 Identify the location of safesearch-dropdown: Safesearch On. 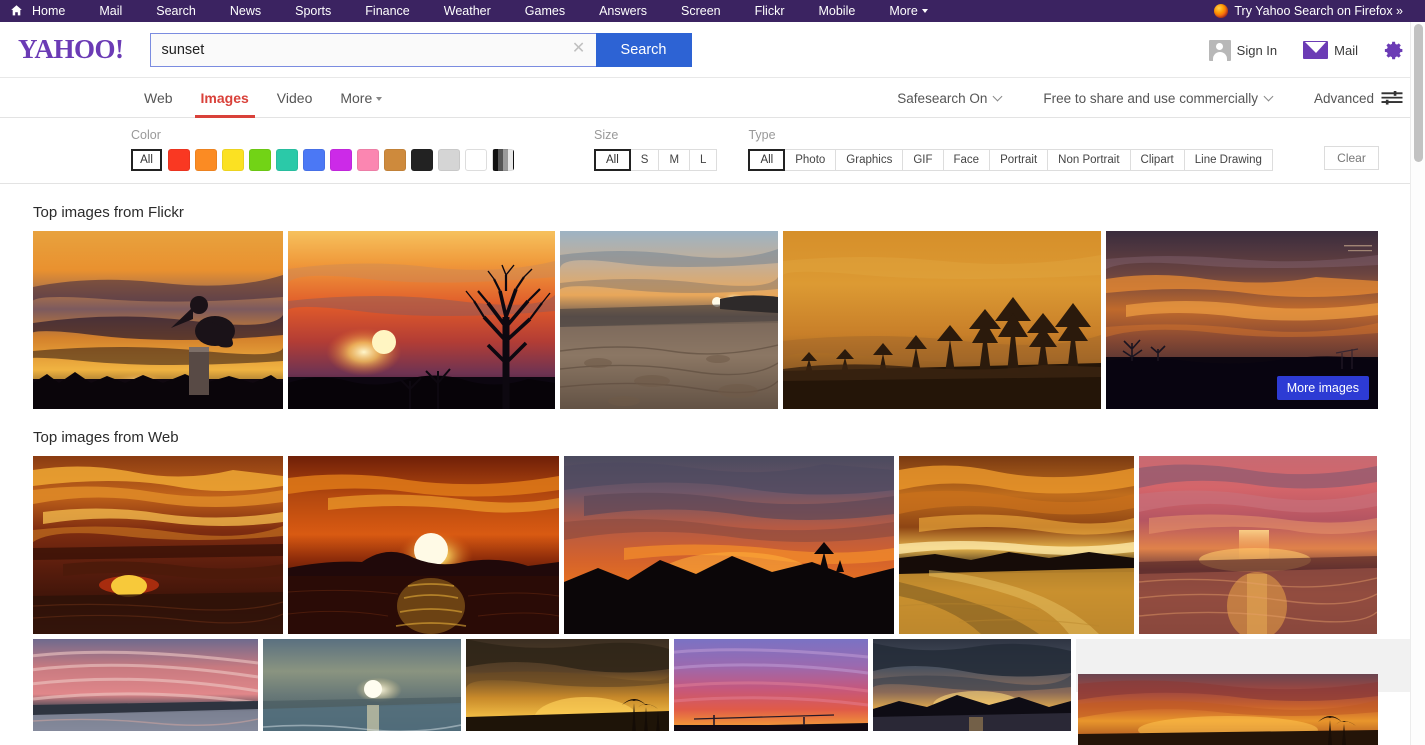
(950, 98).